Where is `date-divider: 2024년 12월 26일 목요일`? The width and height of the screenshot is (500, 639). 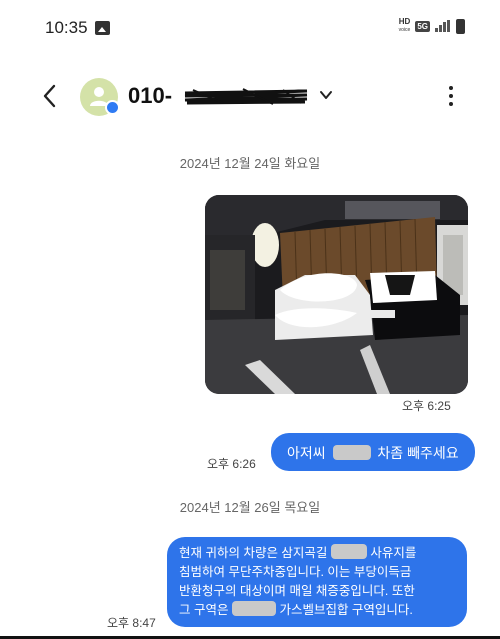
date-divider: 2024년 12월 26일 목요일 is located at coordinates (250, 507).